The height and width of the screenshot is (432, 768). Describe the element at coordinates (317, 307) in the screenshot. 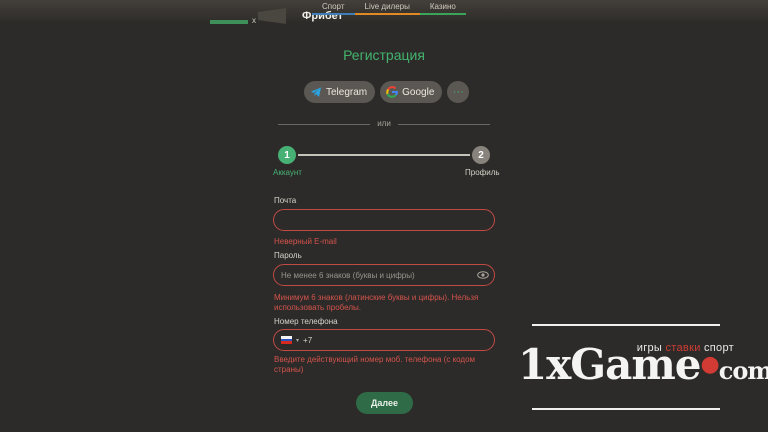

I see `password-error-2: использовать пробелы.` at that location.